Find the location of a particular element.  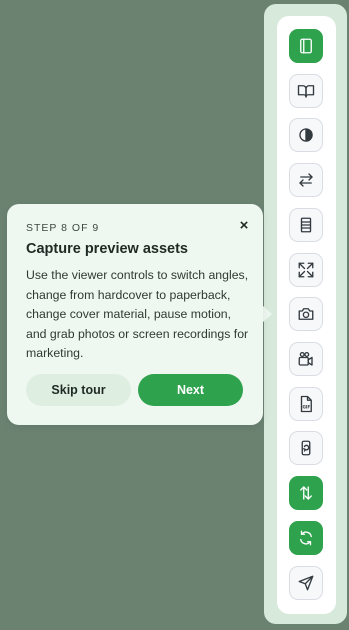

popover-title: Capture preview assets is located at coordinates (107, 249).